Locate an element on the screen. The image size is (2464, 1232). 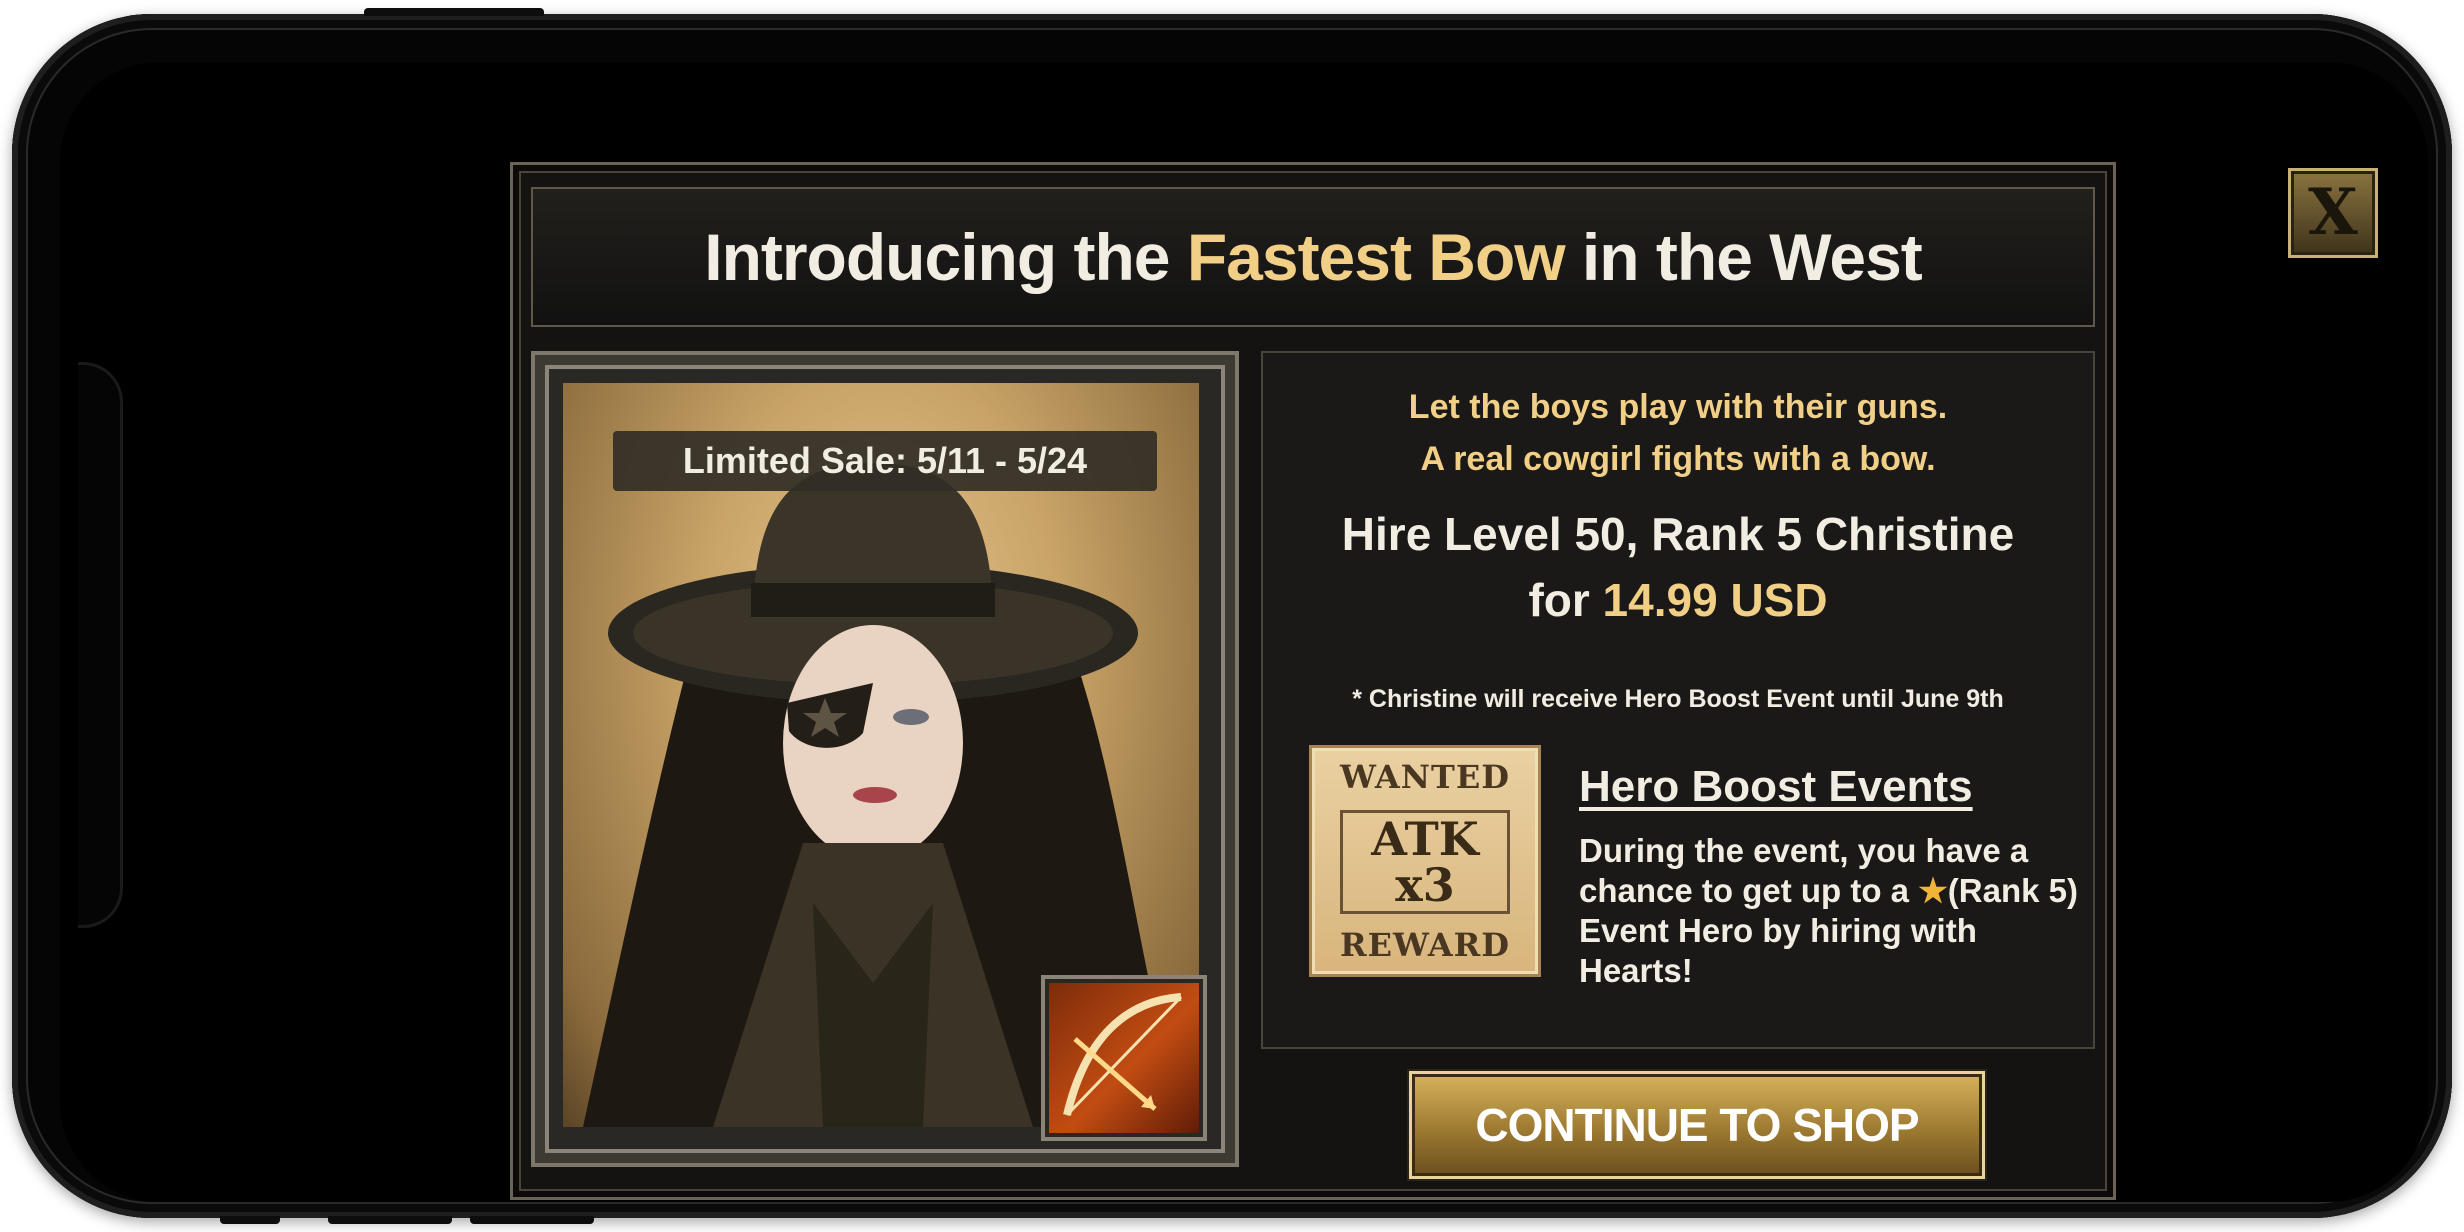
dialog-title: Introducing the Fastest Bow in the West is located at coordinates (1313, 257).